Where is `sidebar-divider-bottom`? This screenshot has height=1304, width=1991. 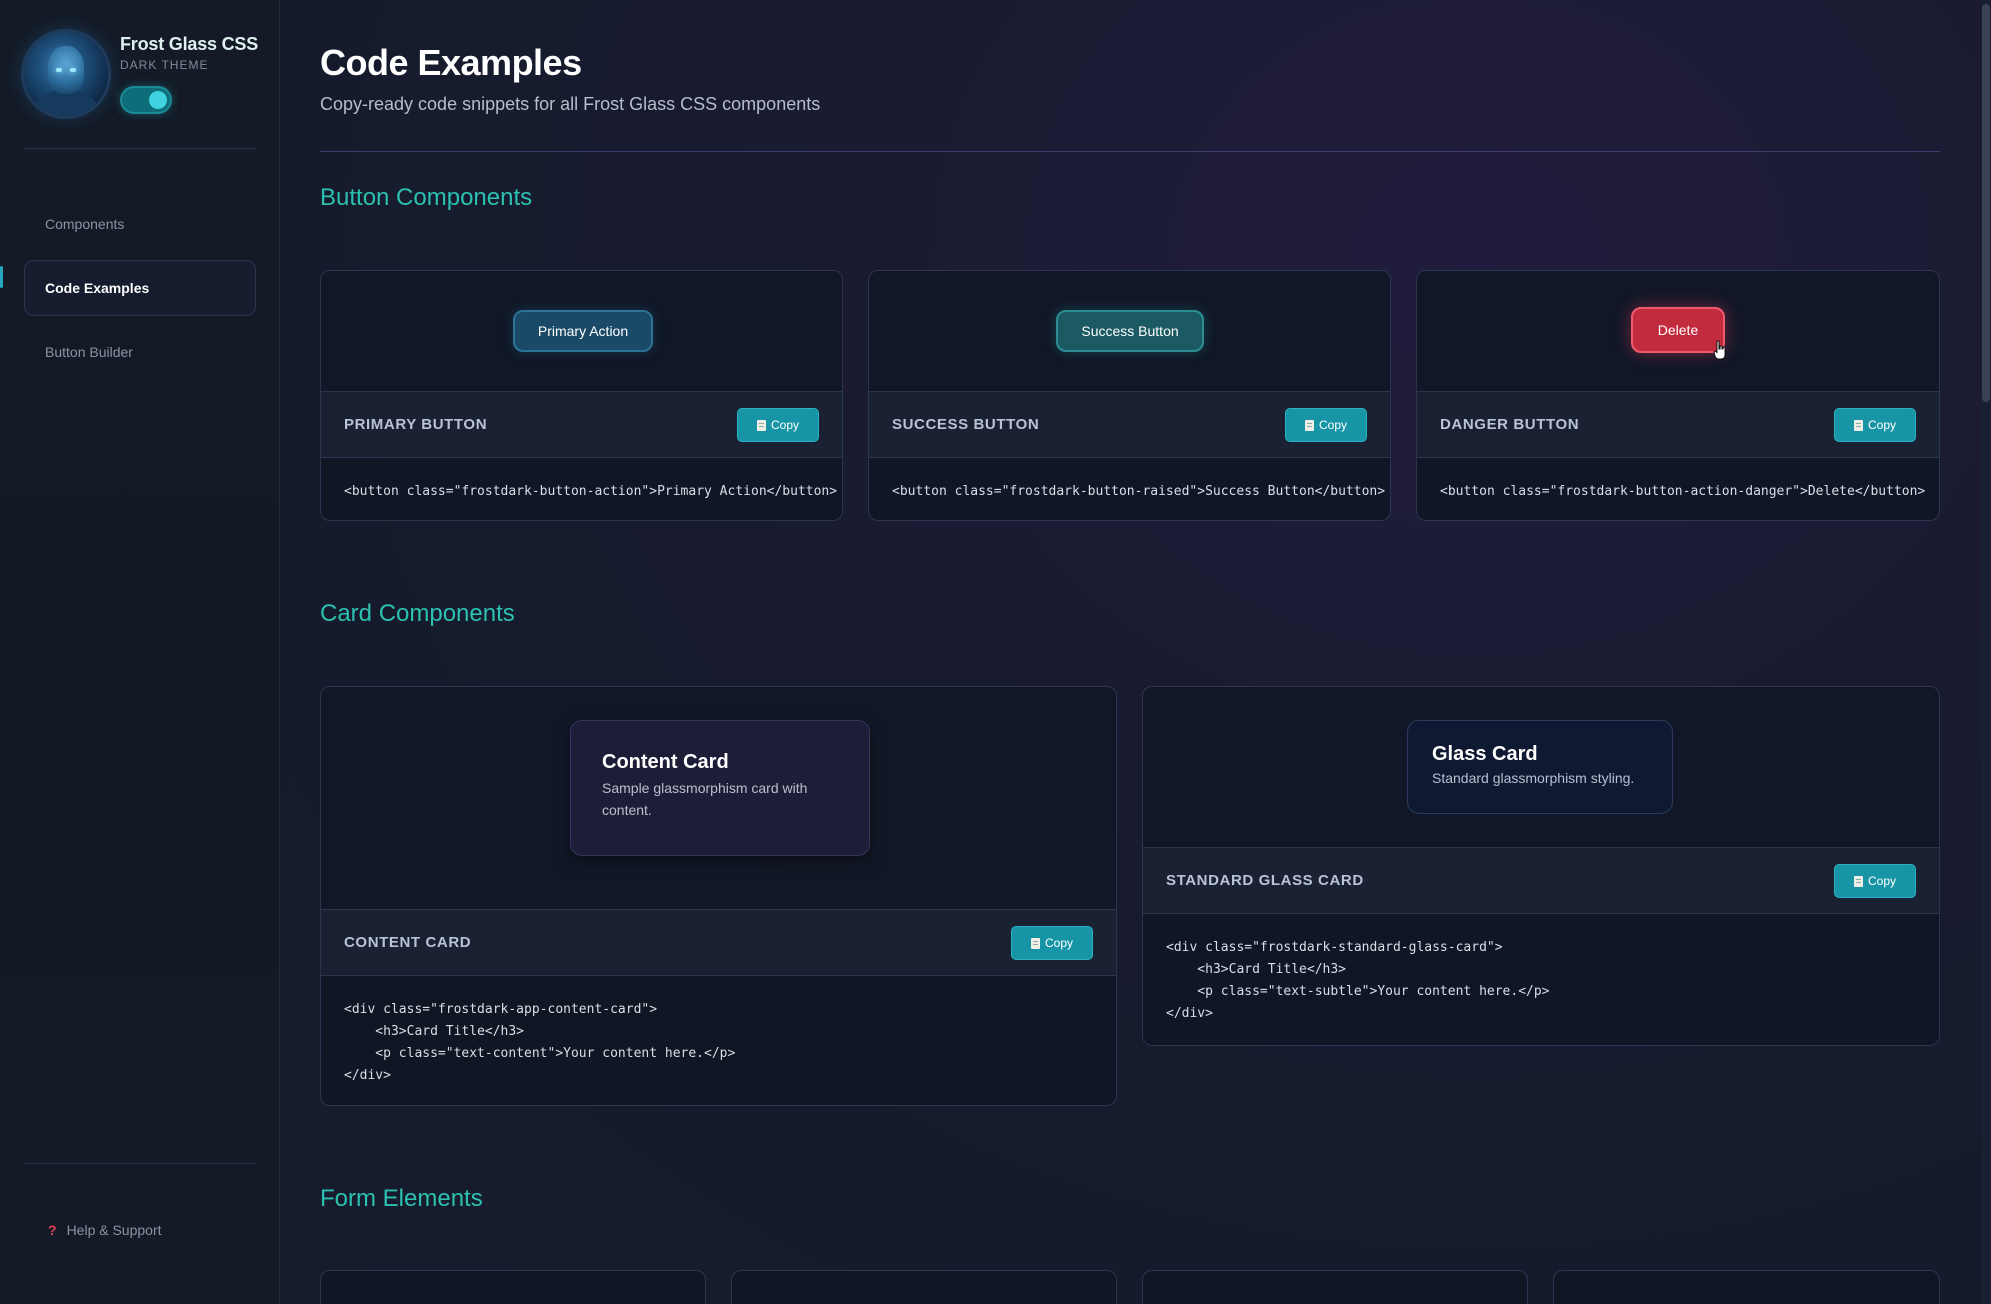 sidebar-divider-bottom is located at coordinates (140, 1163).